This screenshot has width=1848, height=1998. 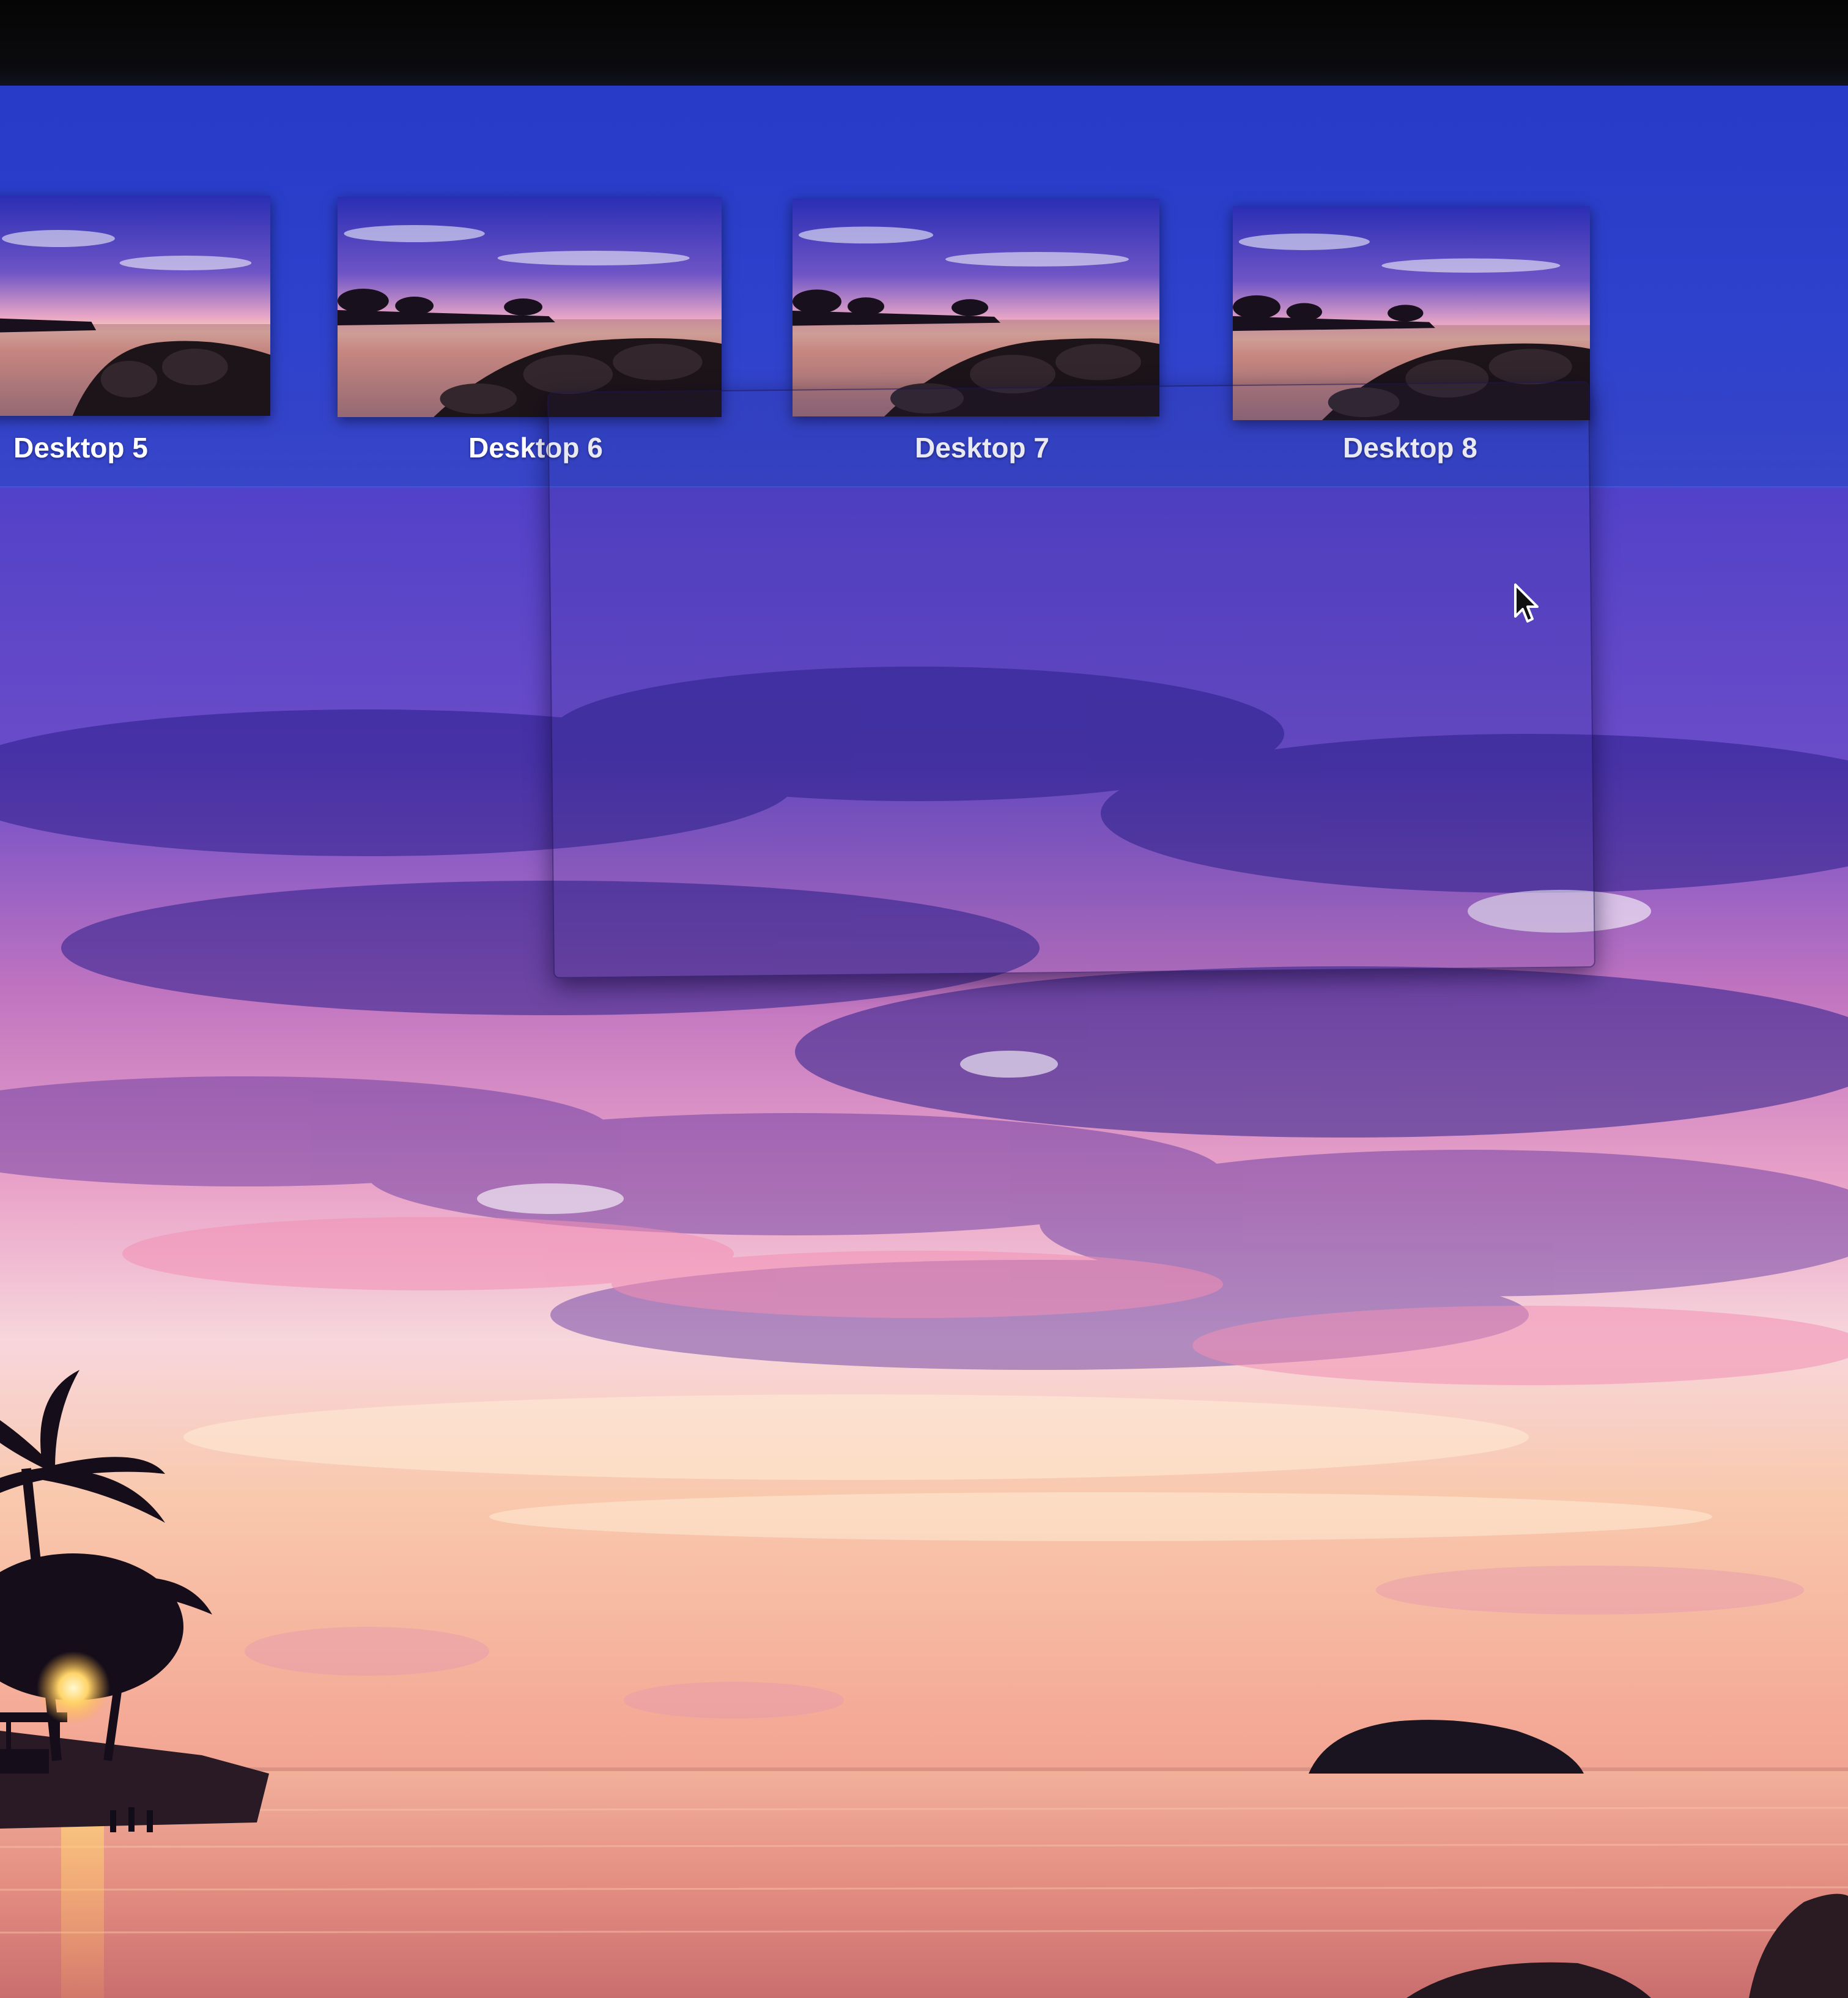 I want to click on monitor-bezel, so click(x=924, y=43).